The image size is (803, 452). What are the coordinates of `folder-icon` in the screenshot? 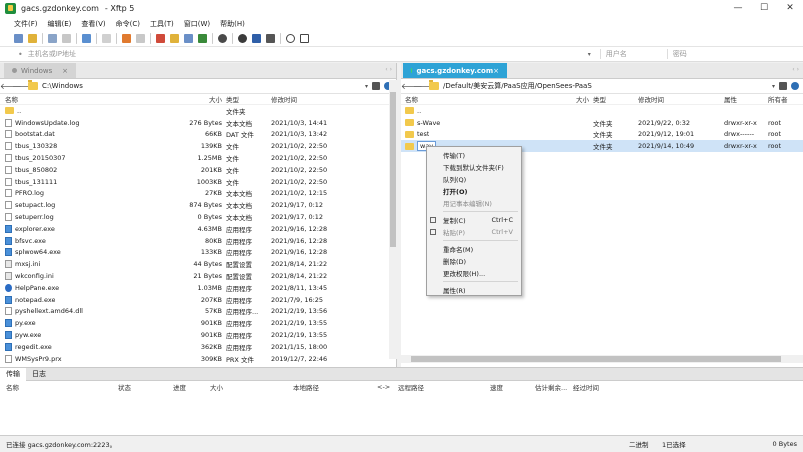 It's located at (174, 38).